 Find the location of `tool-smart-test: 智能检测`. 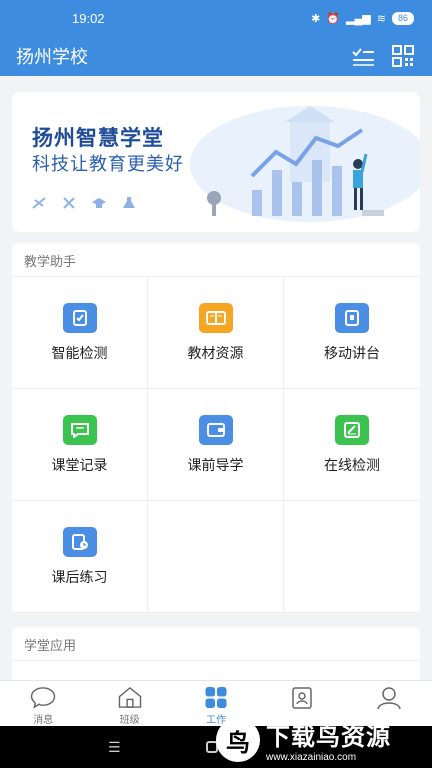

tool-smart-test: 智能检测 is located at coordinates (80, 333).